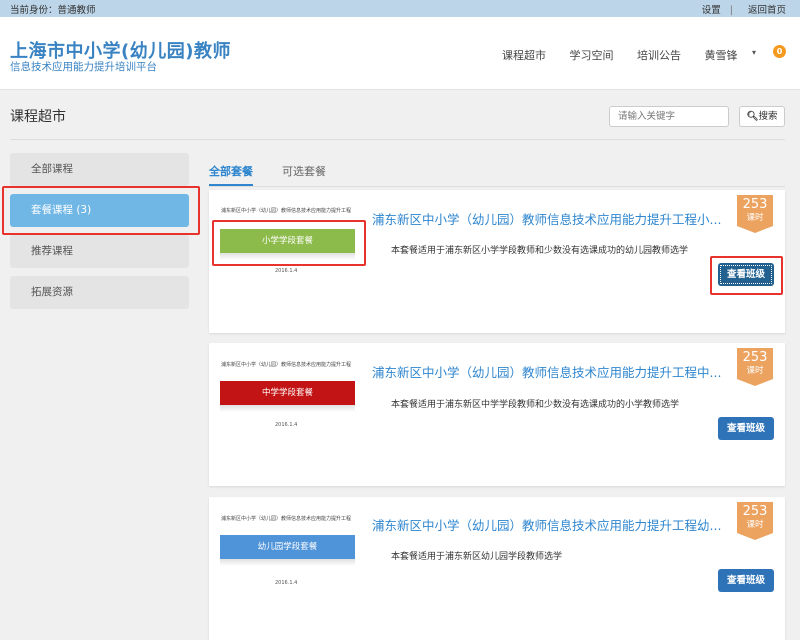 The height and width of the screenshot is (640, 800). Describe the element at coordinates (754, 52) in the screenshot. I see `user-dropdown-caret-icon: ▾` at that location.